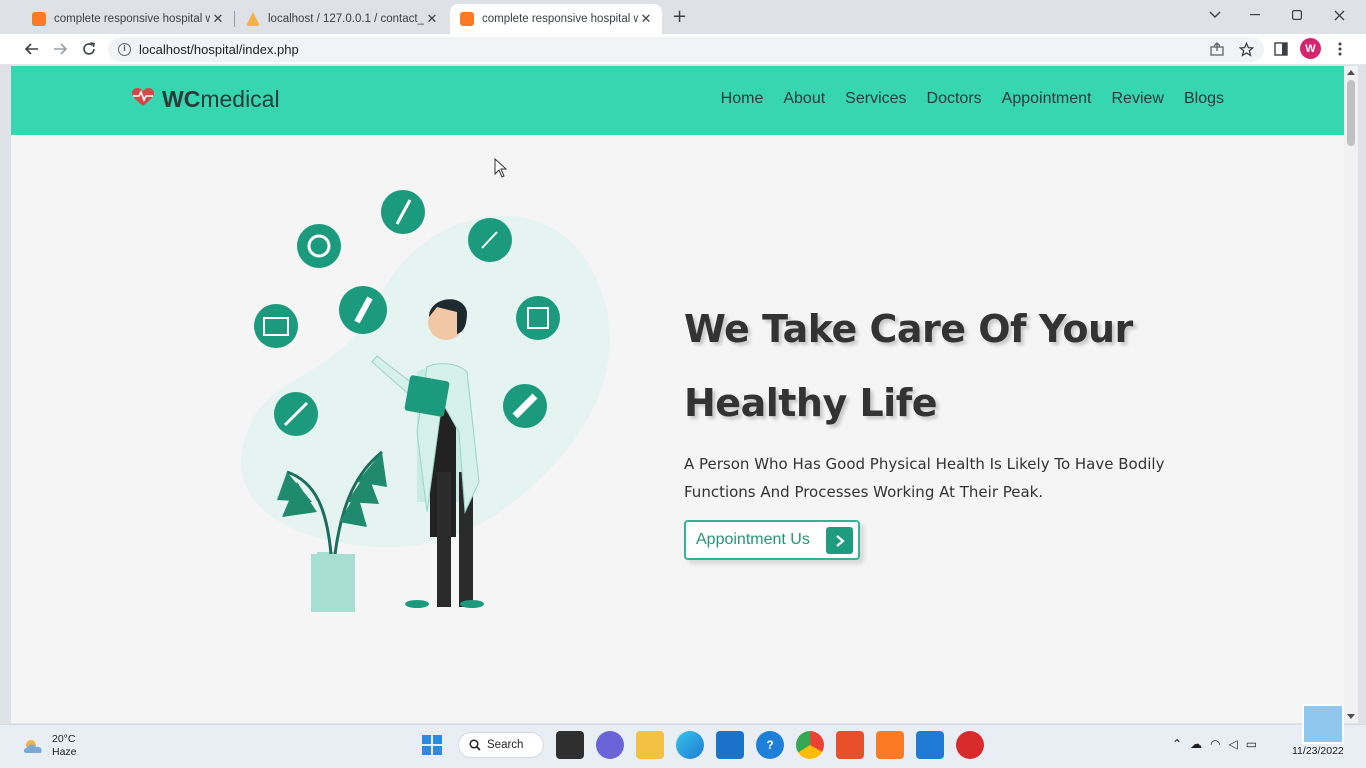 The image size is (1366, 768). What do you see at coordinates (810, 745) in the screenshot?
I see `chrome-icon` at bounding box center [810, 745].